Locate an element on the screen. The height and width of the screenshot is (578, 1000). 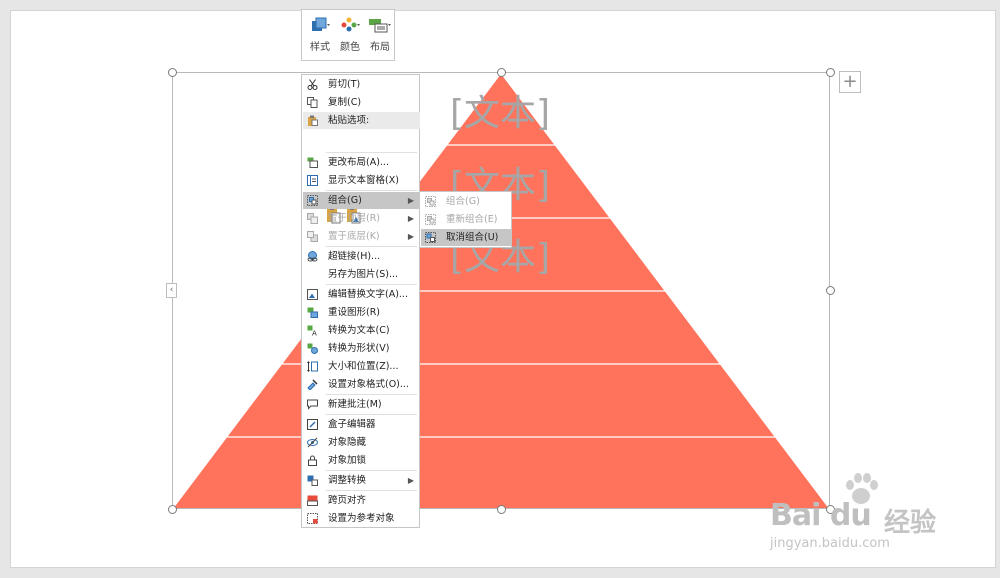
menu-item-cut: 剪切(T) is located at coordinates (361, 84).